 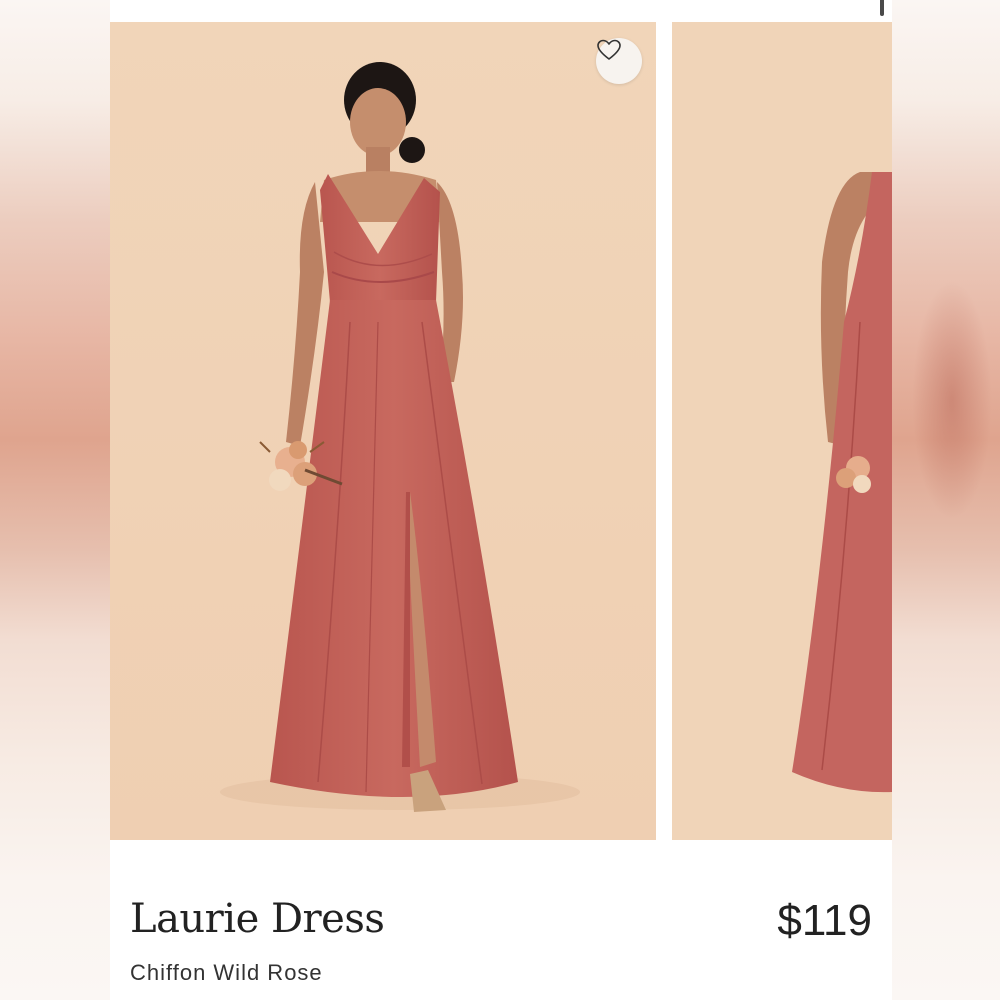 What do you see at coordinates (882, 8) in the screenshot?
I see `scroll-indicator` at bounding box center [882, 8].